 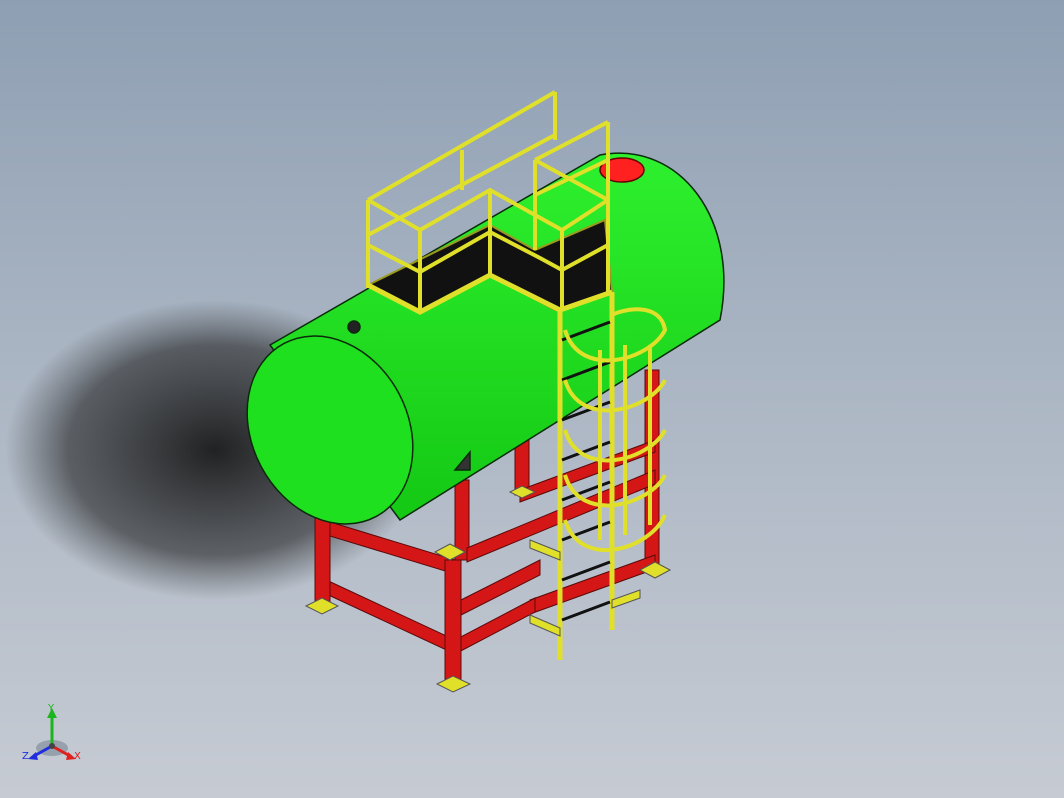 I want to click on view-orientation-triad: Y Z X, so click(x=56, y=740).